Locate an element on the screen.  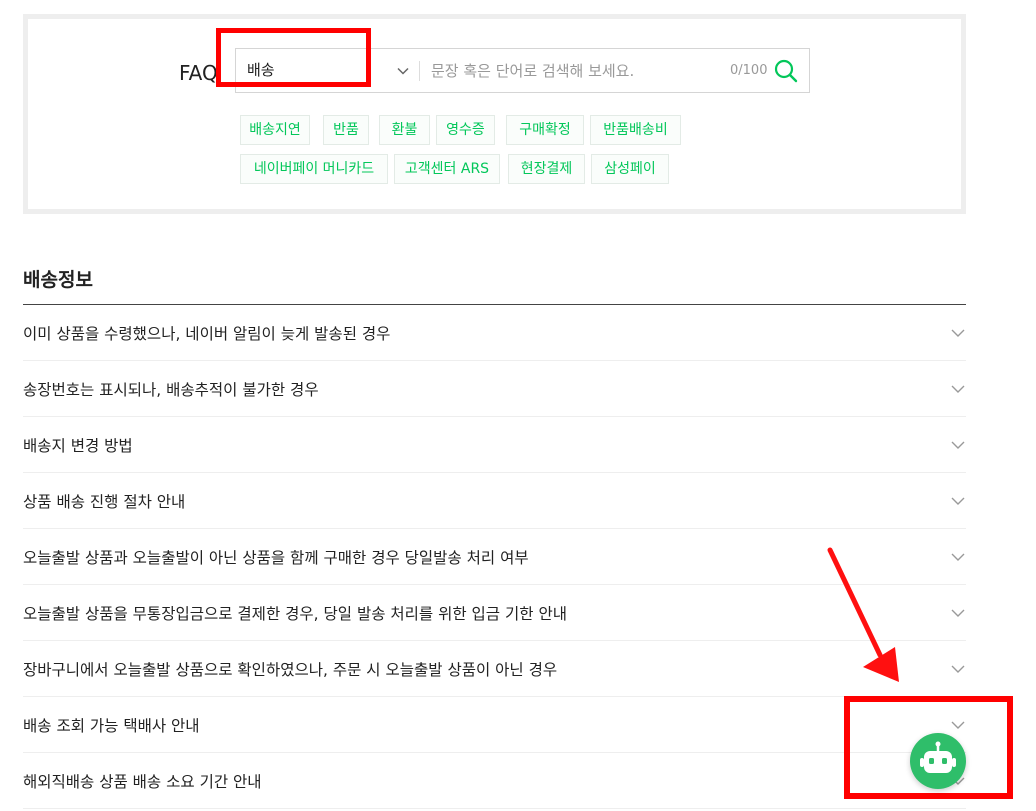
search-bar: 배송 0/100 is located at coordinates (522, 70).